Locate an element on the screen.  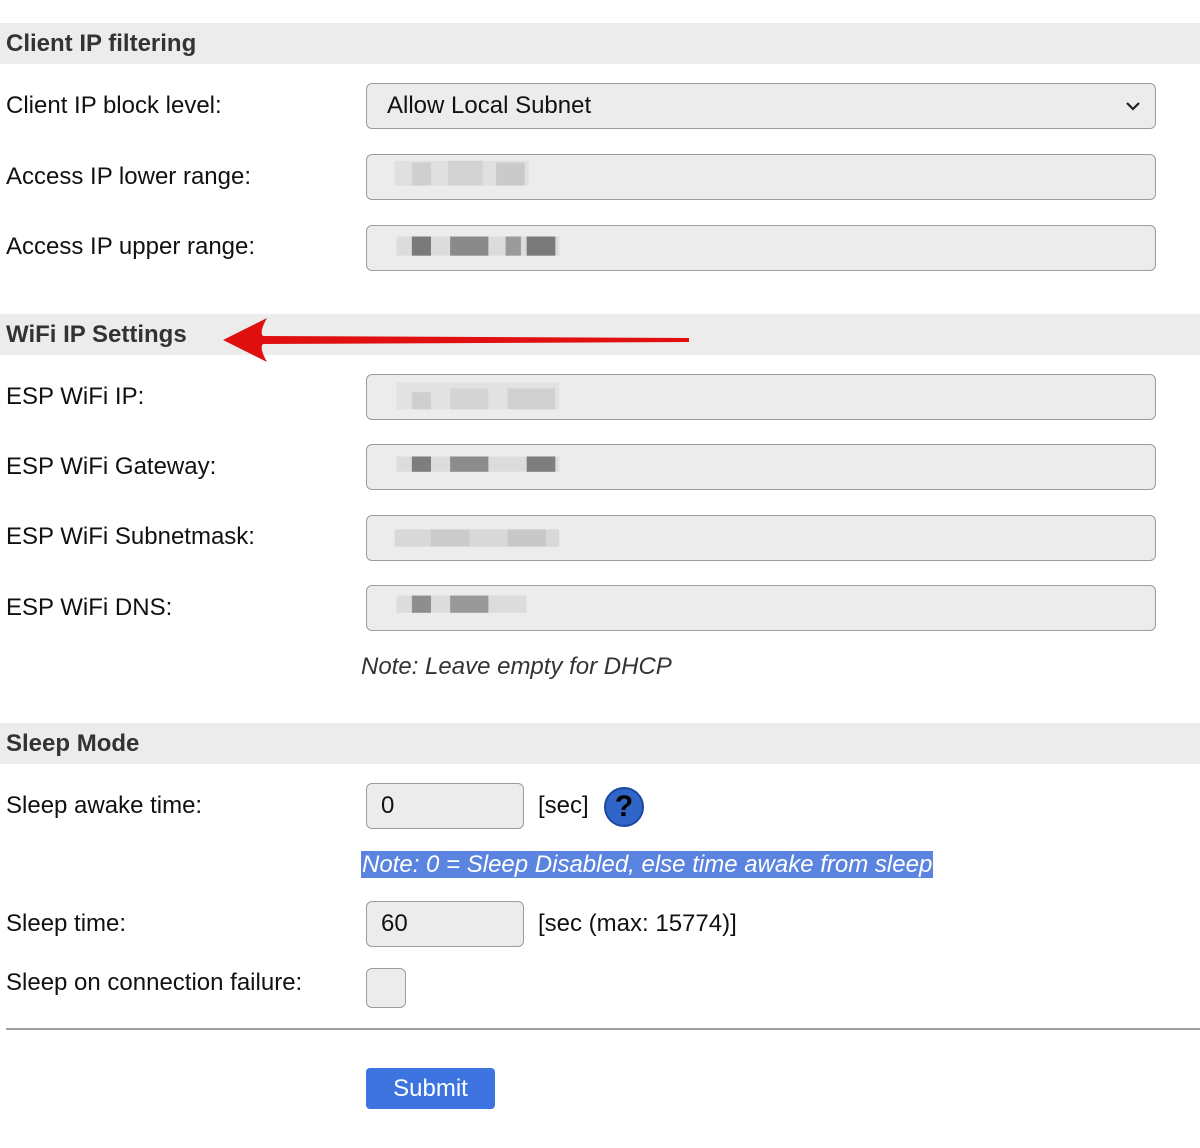
client-ip-block-level-select: Allow Local Subnet is located at coordinates (761, 106).